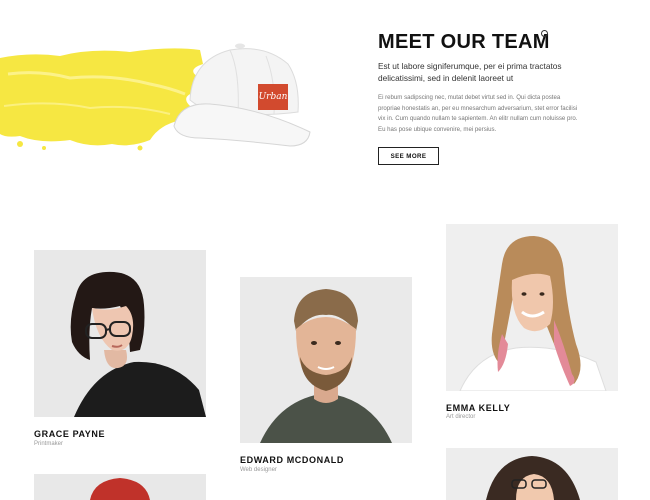  I want to click on cap-image, so click(242, 95).